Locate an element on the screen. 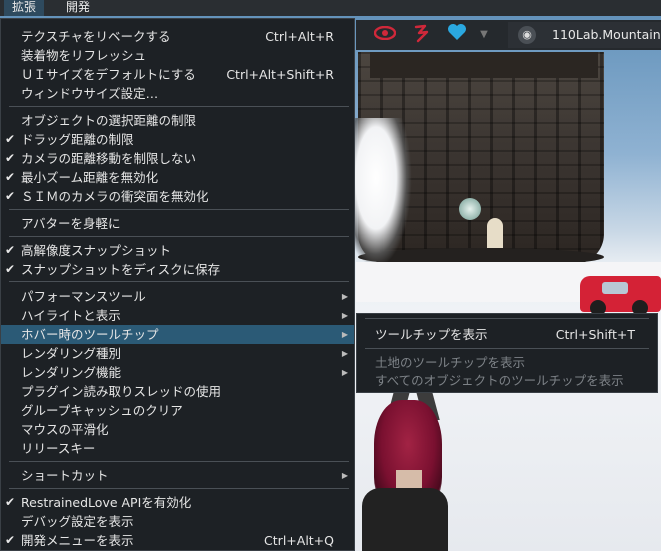 The width and height of the screenshot is (661, 551). menu-item: パフォーマンスツール ▶ is located at coordinates (177, 296).